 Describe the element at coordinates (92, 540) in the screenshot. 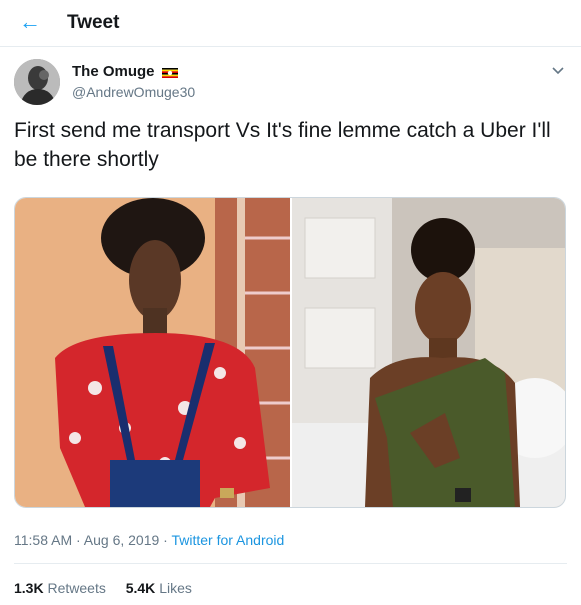

I see `tweet-timestamp: 11:58 AM · Aug 6, 2019 ·` at that location.